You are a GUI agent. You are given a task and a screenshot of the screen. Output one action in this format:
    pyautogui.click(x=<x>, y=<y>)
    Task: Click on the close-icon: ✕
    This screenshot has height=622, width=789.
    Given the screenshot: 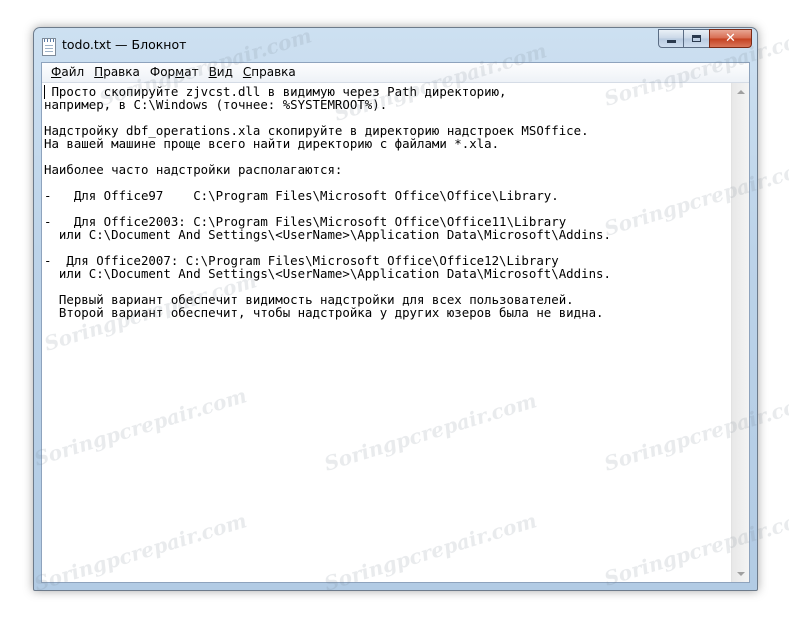 What is the action you would take?
    pyautogui.click(x=730, y=38)
    